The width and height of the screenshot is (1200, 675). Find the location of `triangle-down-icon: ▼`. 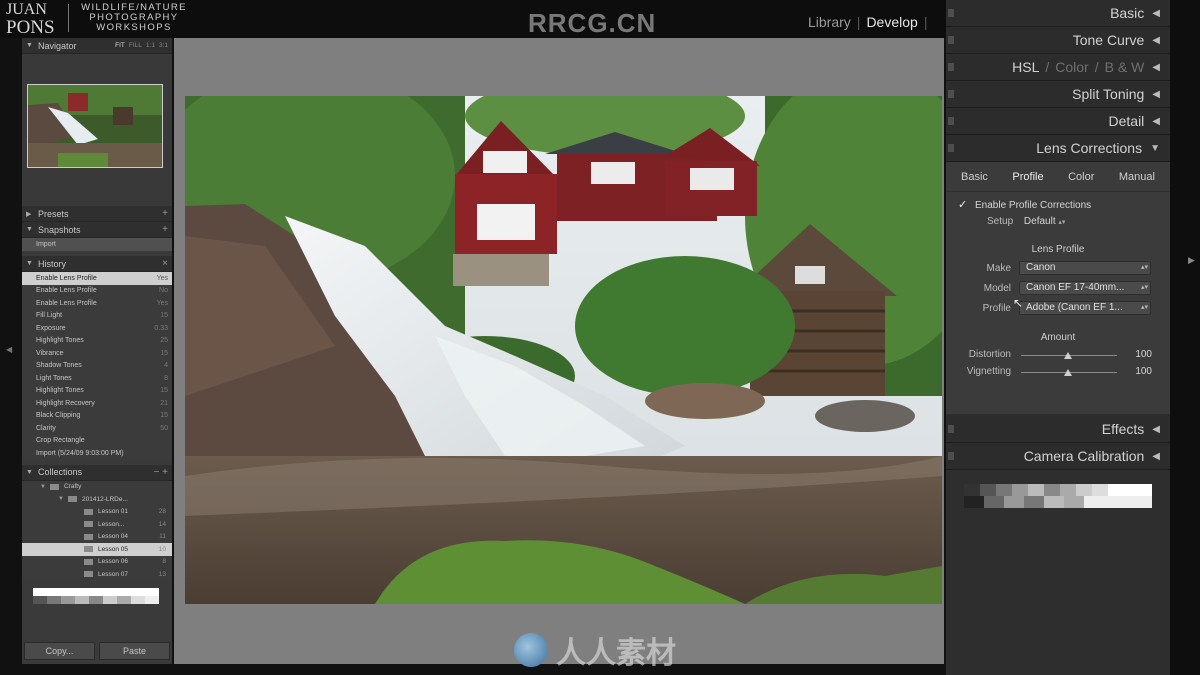

triangle-down-icon: ▼ is located at coordinates (61, 499).